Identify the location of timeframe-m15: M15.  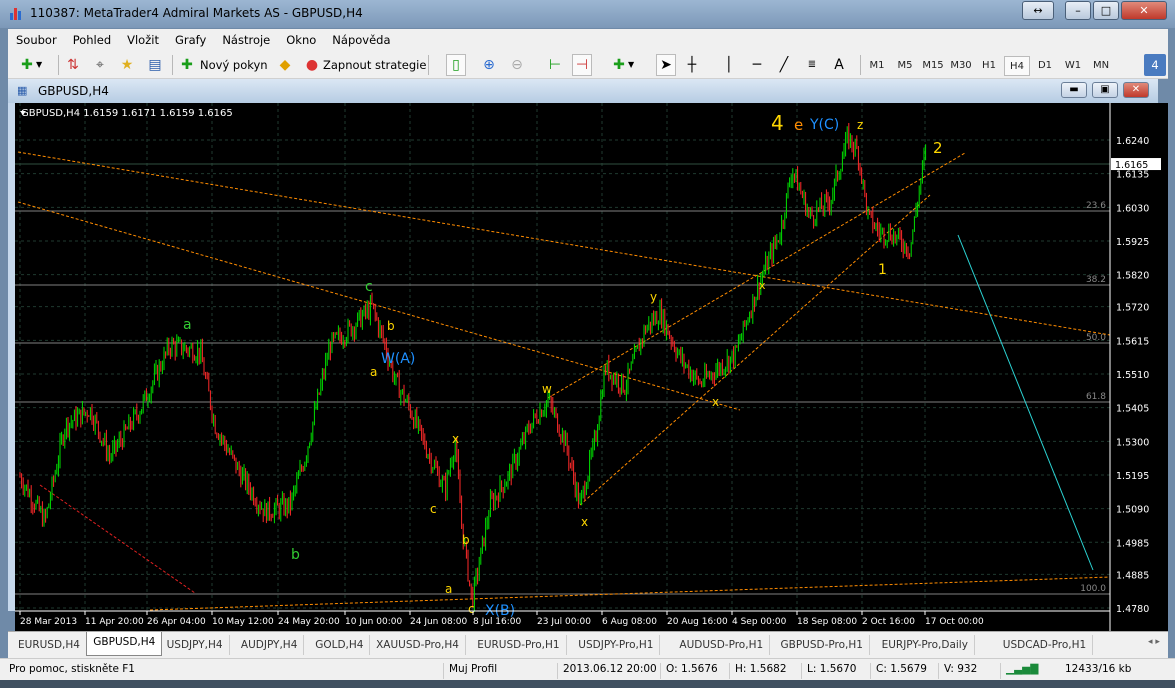
(933, 66).